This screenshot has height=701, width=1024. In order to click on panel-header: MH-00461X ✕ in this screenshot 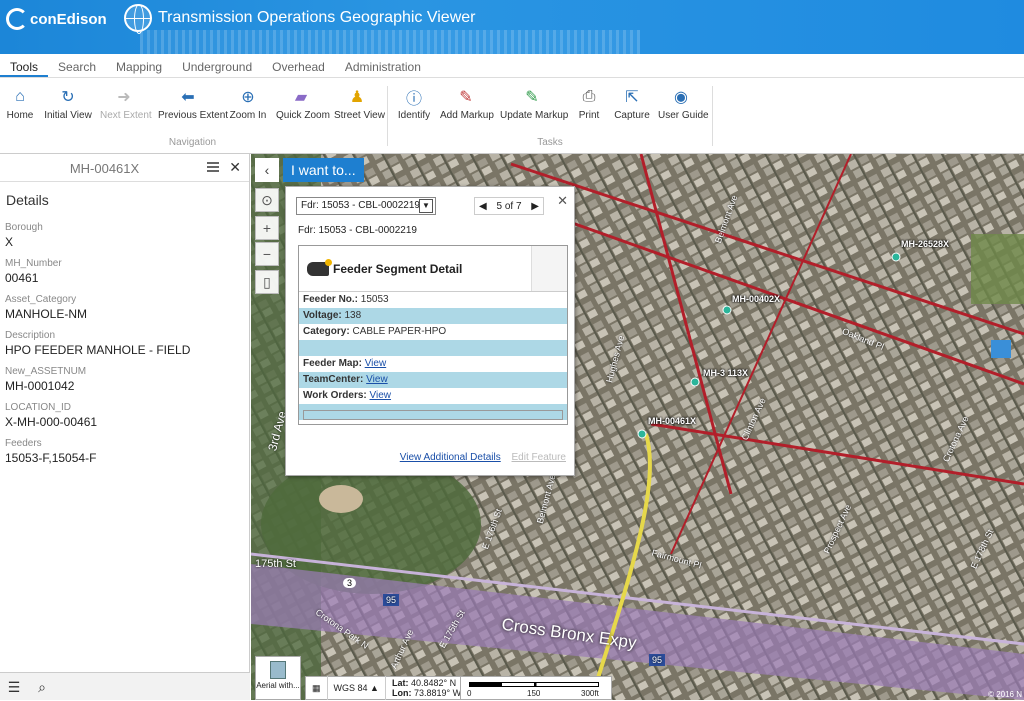, I will do `click(124, 168)`.